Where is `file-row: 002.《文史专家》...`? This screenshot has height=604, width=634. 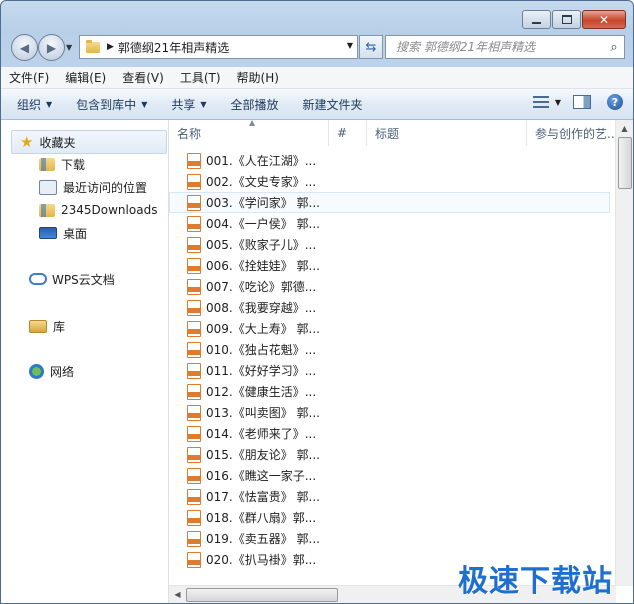
file-row: 002.《文史专家》... is located at coordinates (389, 181).